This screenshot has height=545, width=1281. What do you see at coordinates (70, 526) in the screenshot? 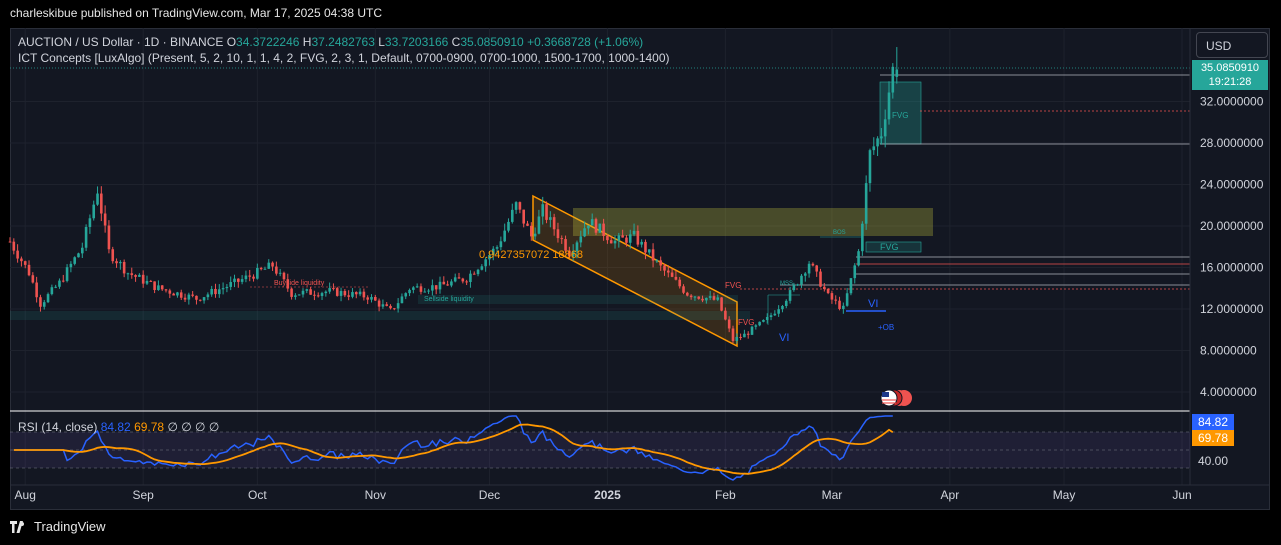
I see `tradingview-brand: TradingView` at bounding box center [70, 526].